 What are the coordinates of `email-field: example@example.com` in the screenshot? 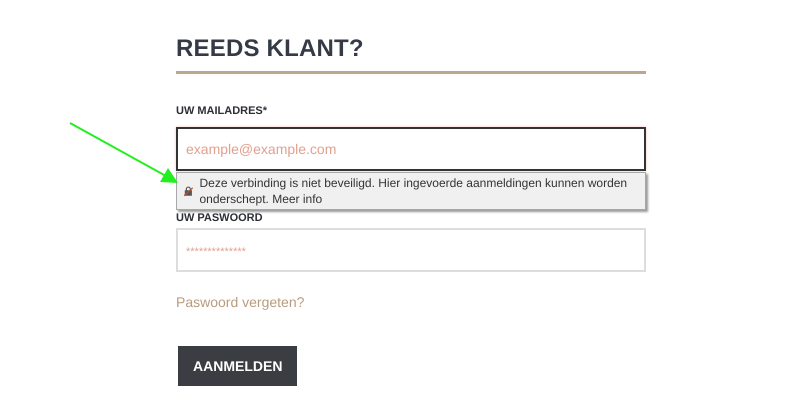 It's located at (411, 149).